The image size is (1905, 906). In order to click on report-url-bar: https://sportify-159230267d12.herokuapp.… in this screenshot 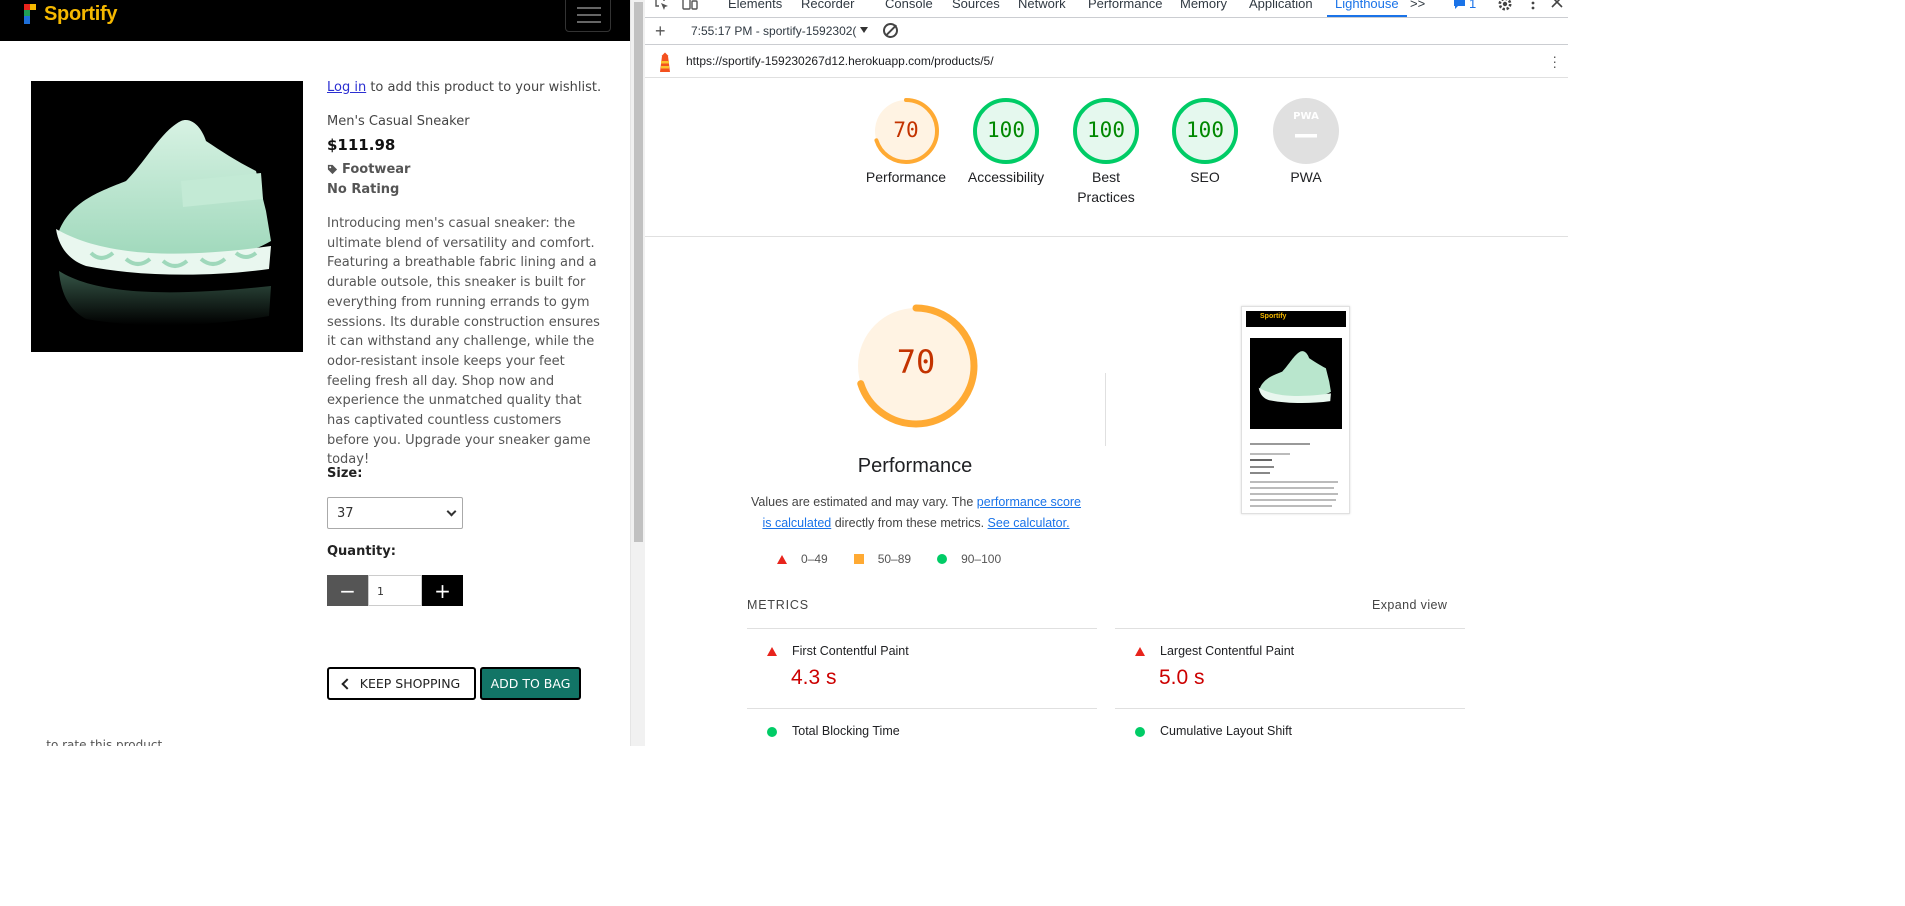, I will do `click(1106, 62)`.